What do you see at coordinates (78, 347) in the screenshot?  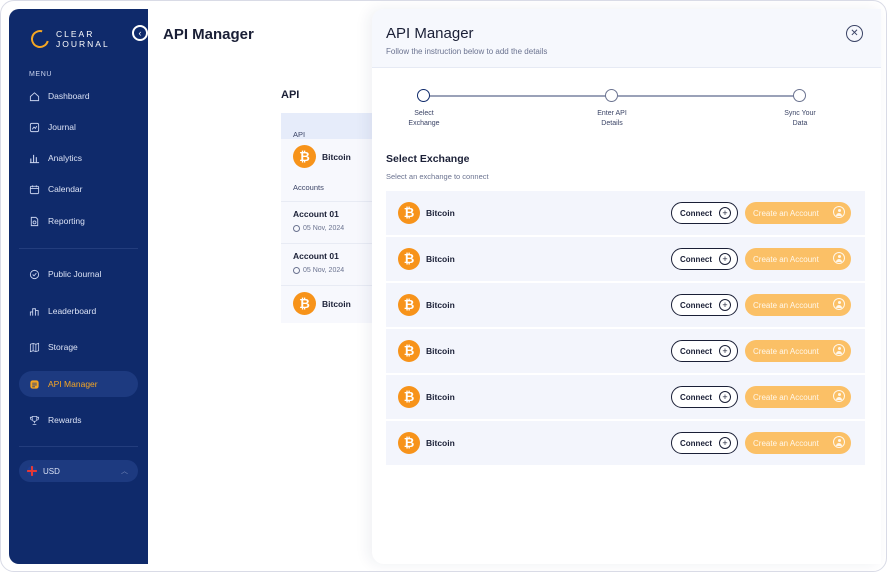 I see `sidebar-item-storage: Storage` at bounding box center [78, 347].